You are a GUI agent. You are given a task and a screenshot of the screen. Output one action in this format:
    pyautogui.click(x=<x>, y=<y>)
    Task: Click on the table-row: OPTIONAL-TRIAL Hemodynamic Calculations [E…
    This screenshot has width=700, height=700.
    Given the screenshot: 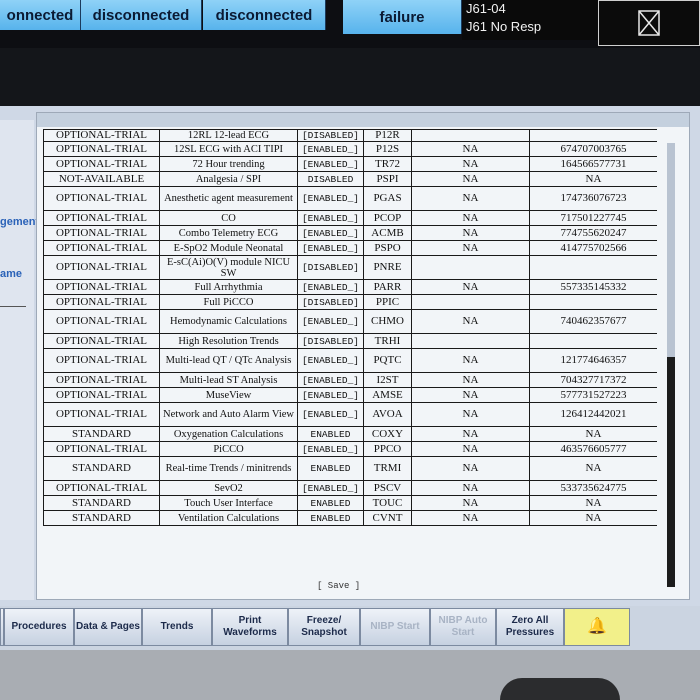 What is the action you would take?
    pyautogui.click(x=350, y=321)
    